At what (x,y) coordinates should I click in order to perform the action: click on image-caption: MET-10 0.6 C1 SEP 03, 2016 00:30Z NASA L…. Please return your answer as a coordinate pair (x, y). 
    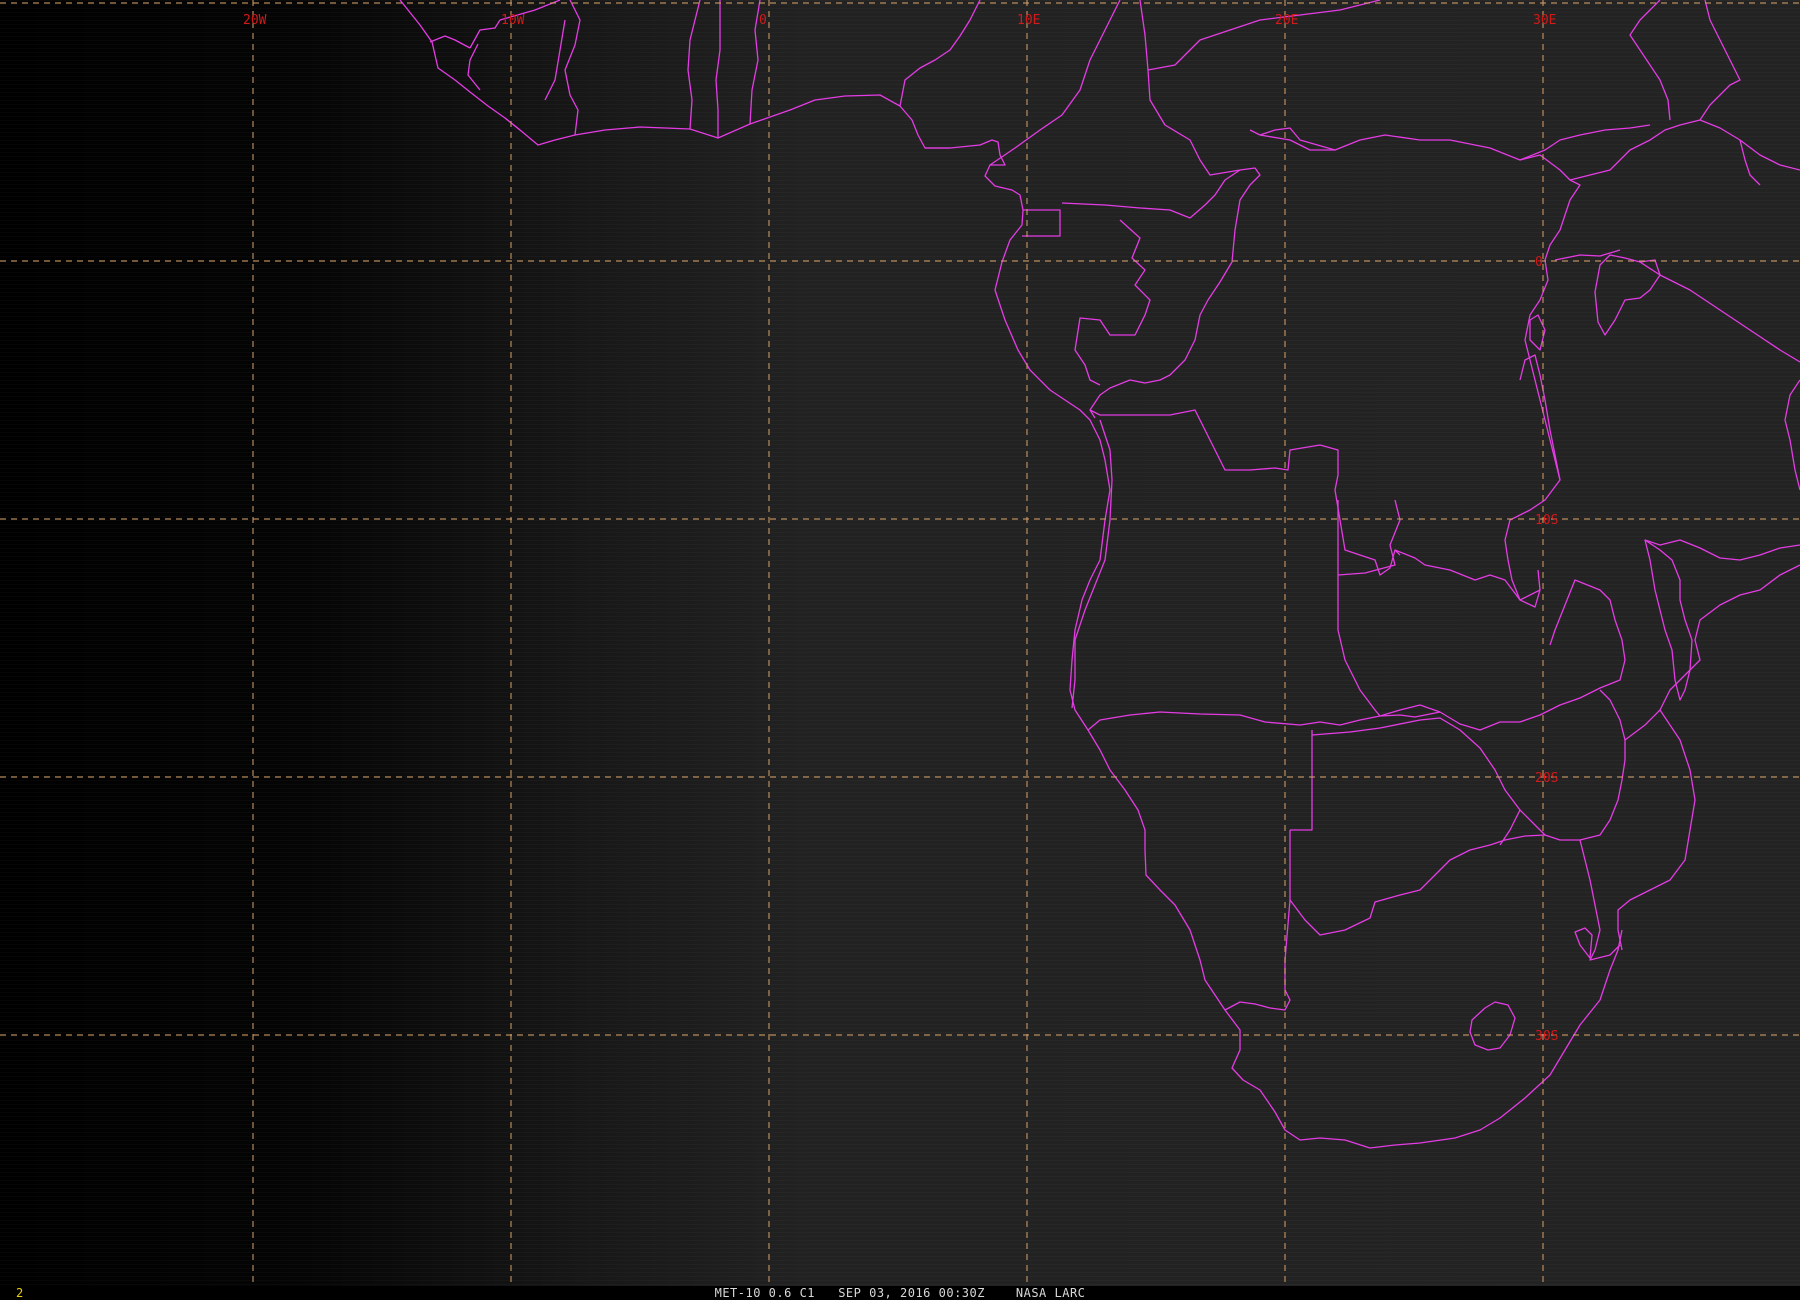
    Looking at the image, I should click on (900, 1293).